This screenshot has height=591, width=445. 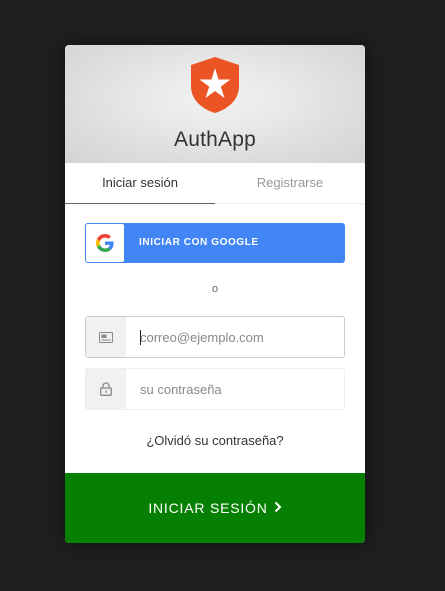 I want to click on password-input, so click(x=232, y=389).